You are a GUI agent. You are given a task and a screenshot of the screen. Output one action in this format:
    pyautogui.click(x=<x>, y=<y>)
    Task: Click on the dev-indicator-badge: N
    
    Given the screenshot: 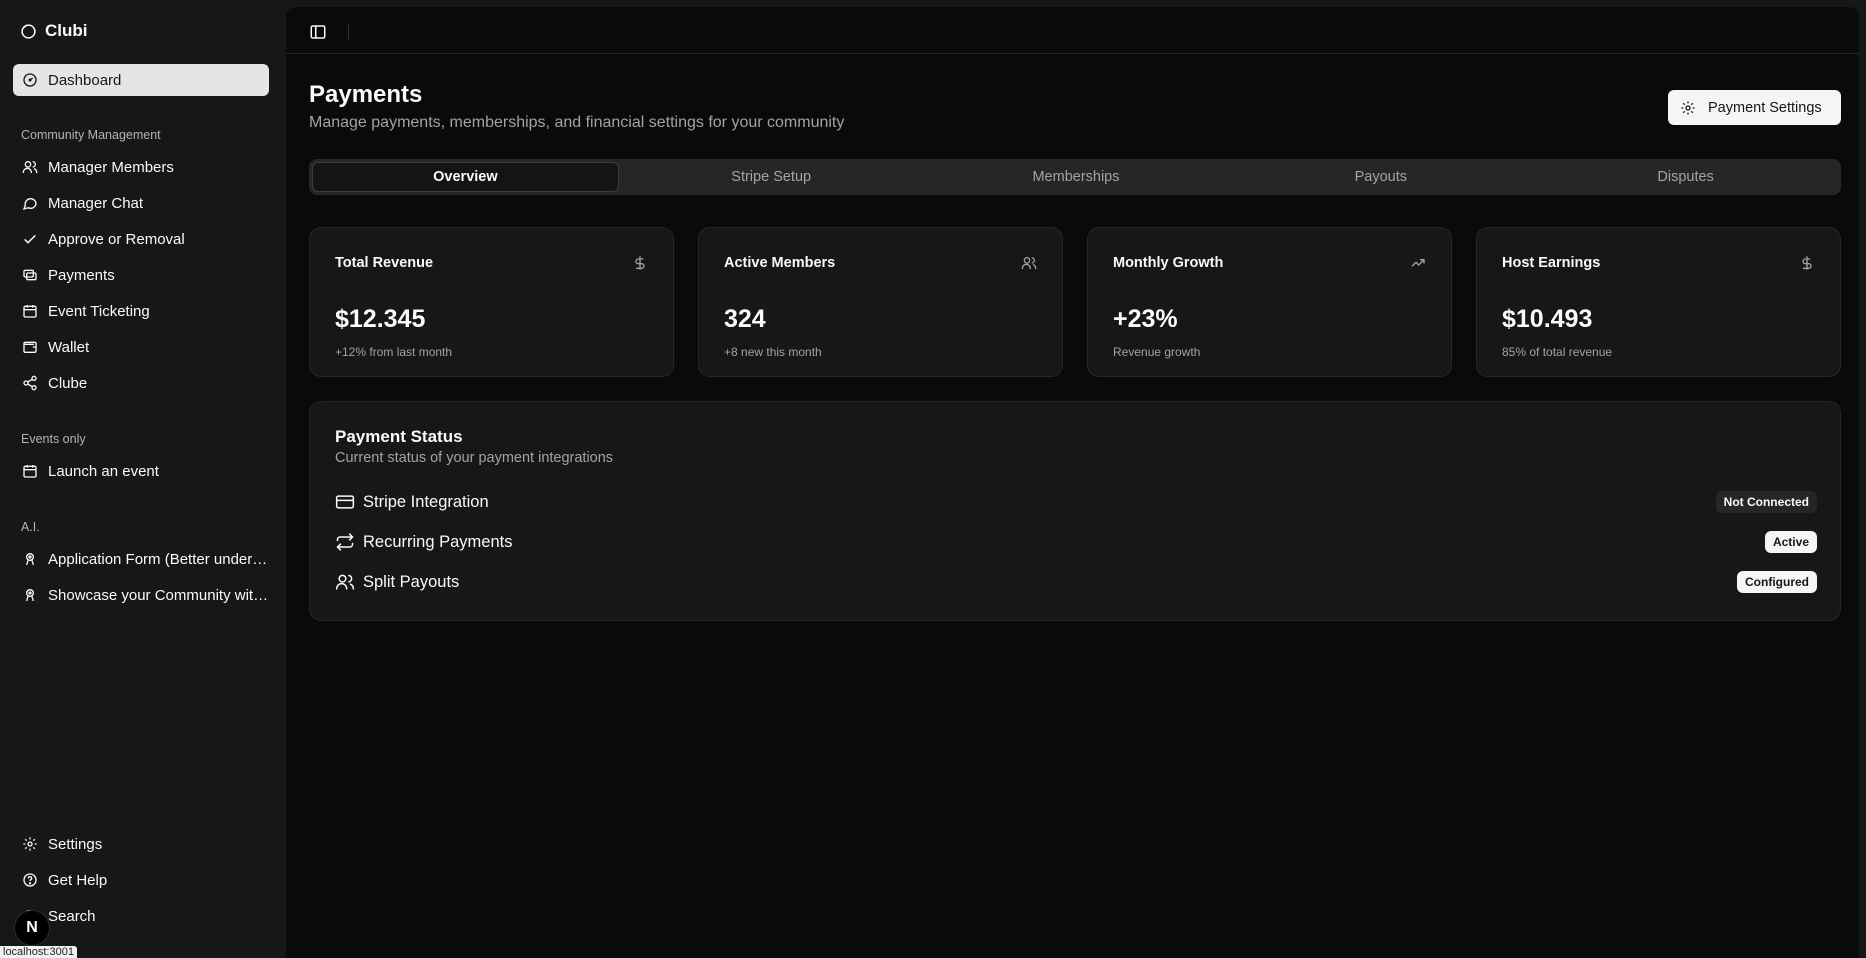 What is the action you would take?
    pyautogui.click(x=32, y=928)
    